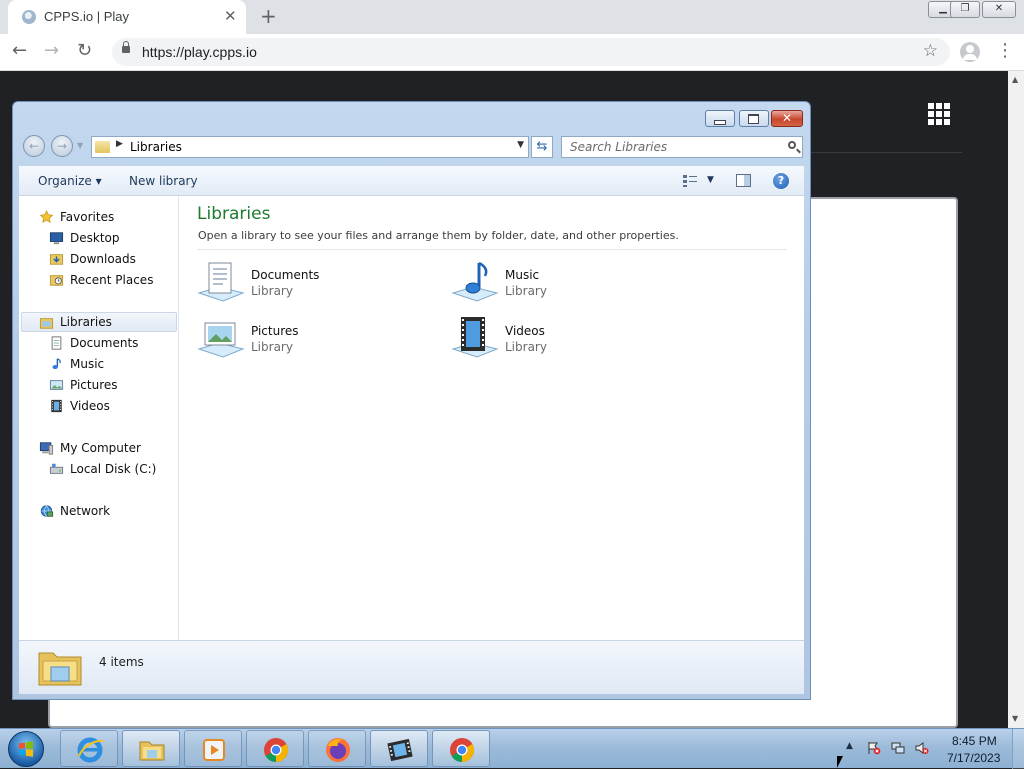 This screenshot has width=1024, height=769. Describe the element at coordinates (399, 748) in the screenshot. I see `taskbar-movie-maker` at that location.